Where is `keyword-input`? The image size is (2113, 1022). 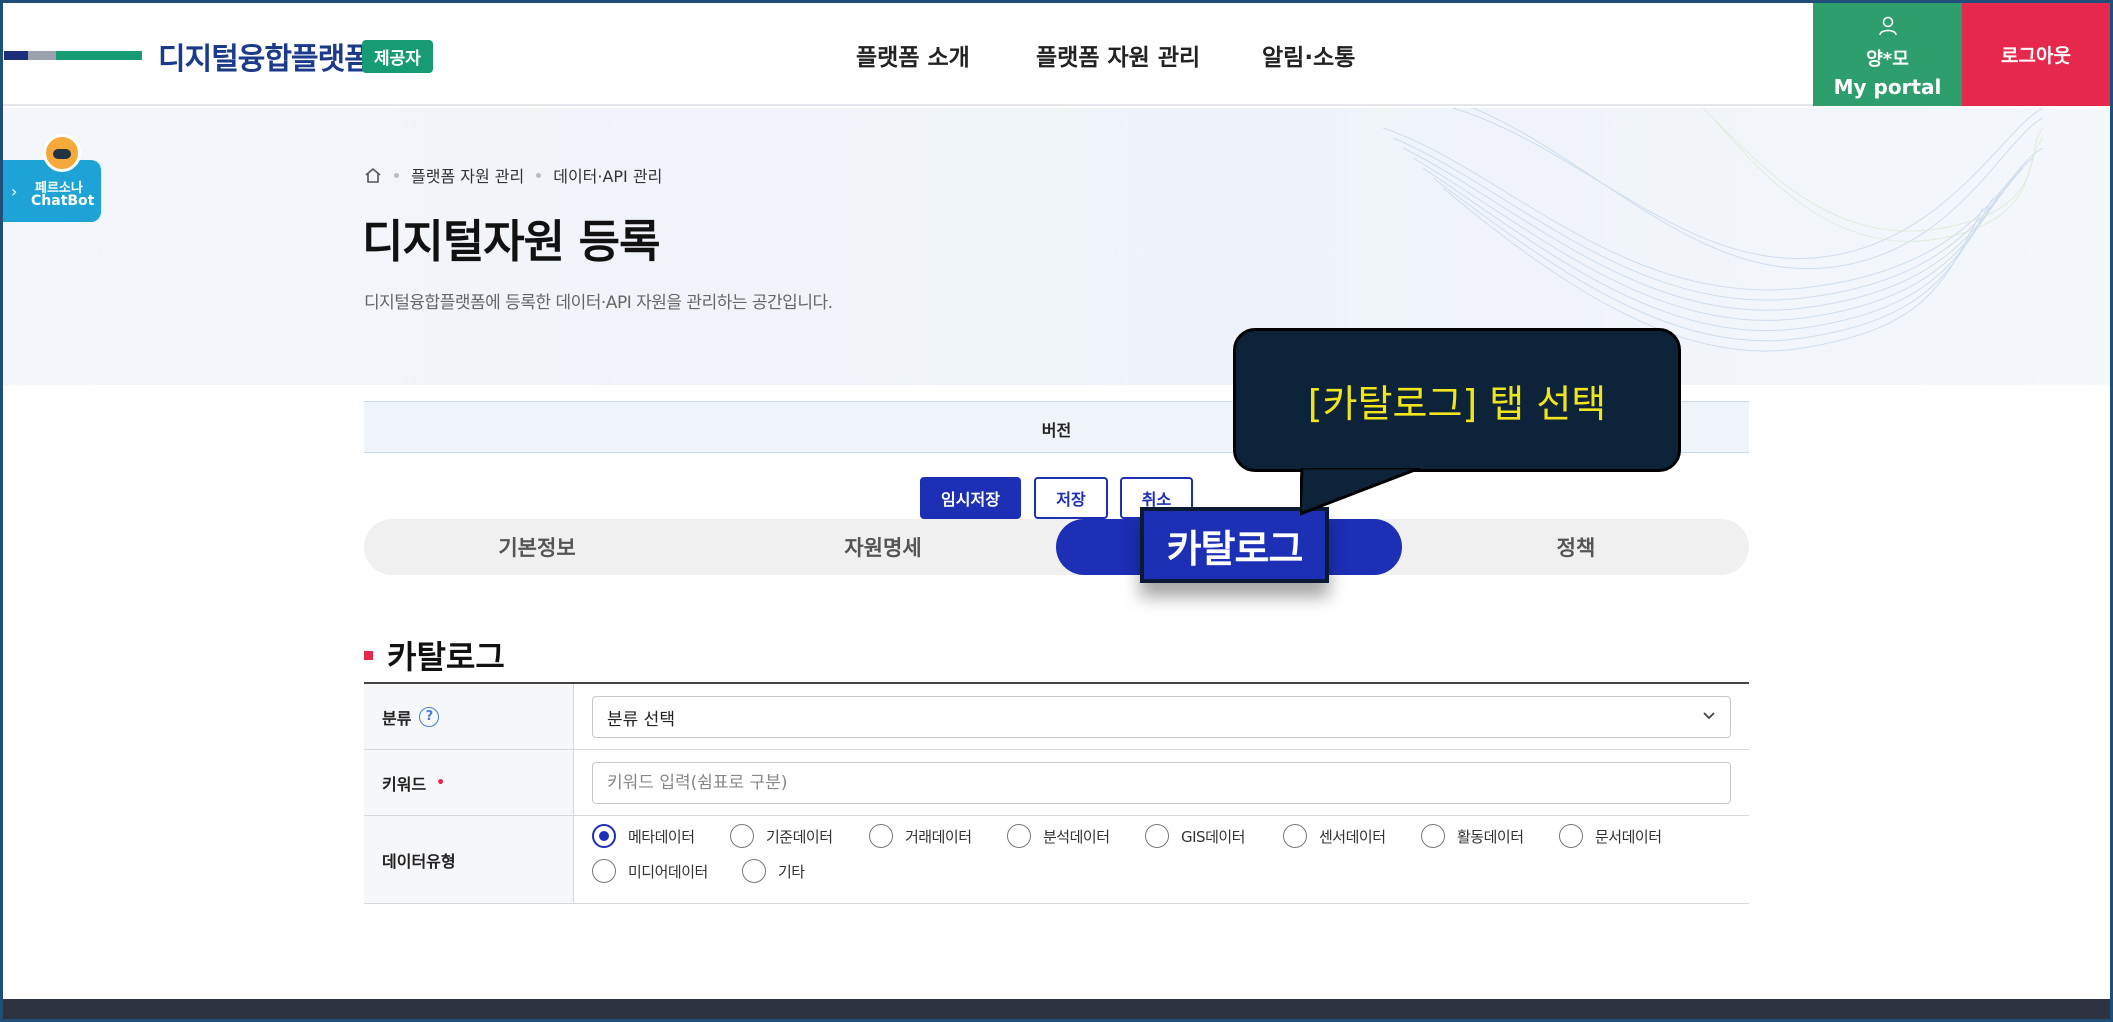 keyword-input is located at coordinates (1161, 783).